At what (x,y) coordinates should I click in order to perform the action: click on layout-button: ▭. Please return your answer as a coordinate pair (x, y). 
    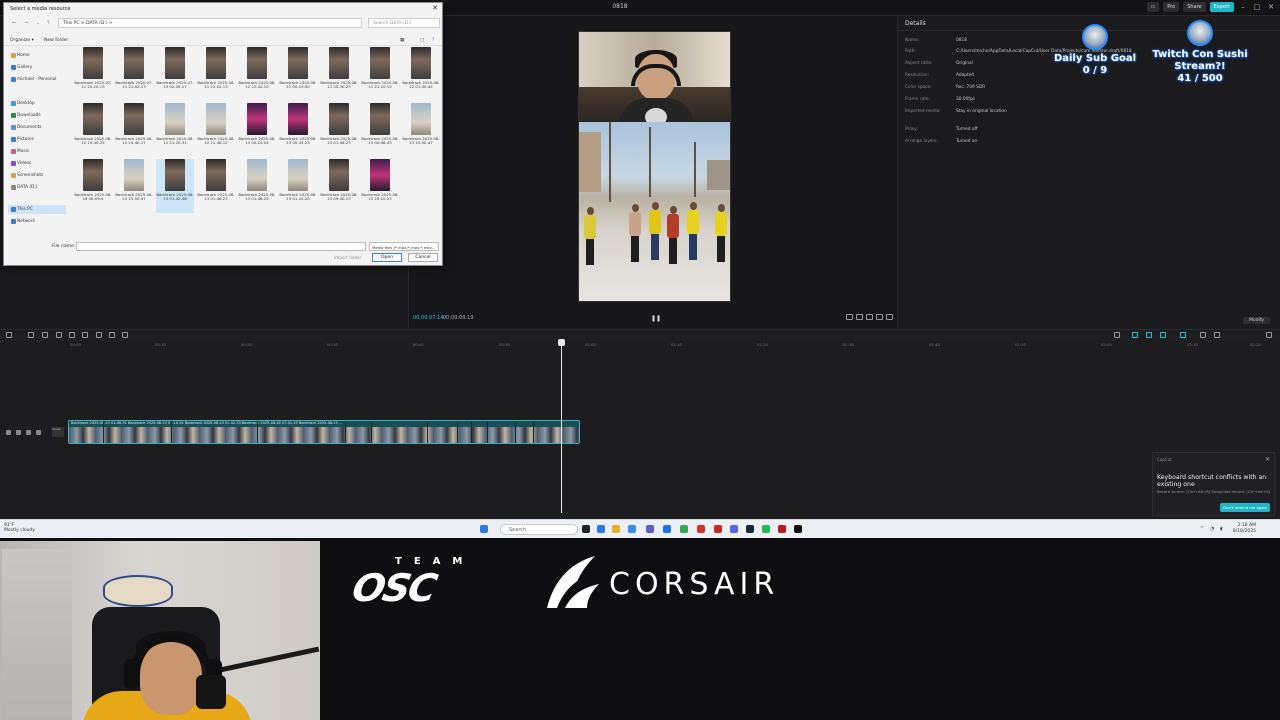
    Looking at the image, I should click on (1153, 7).